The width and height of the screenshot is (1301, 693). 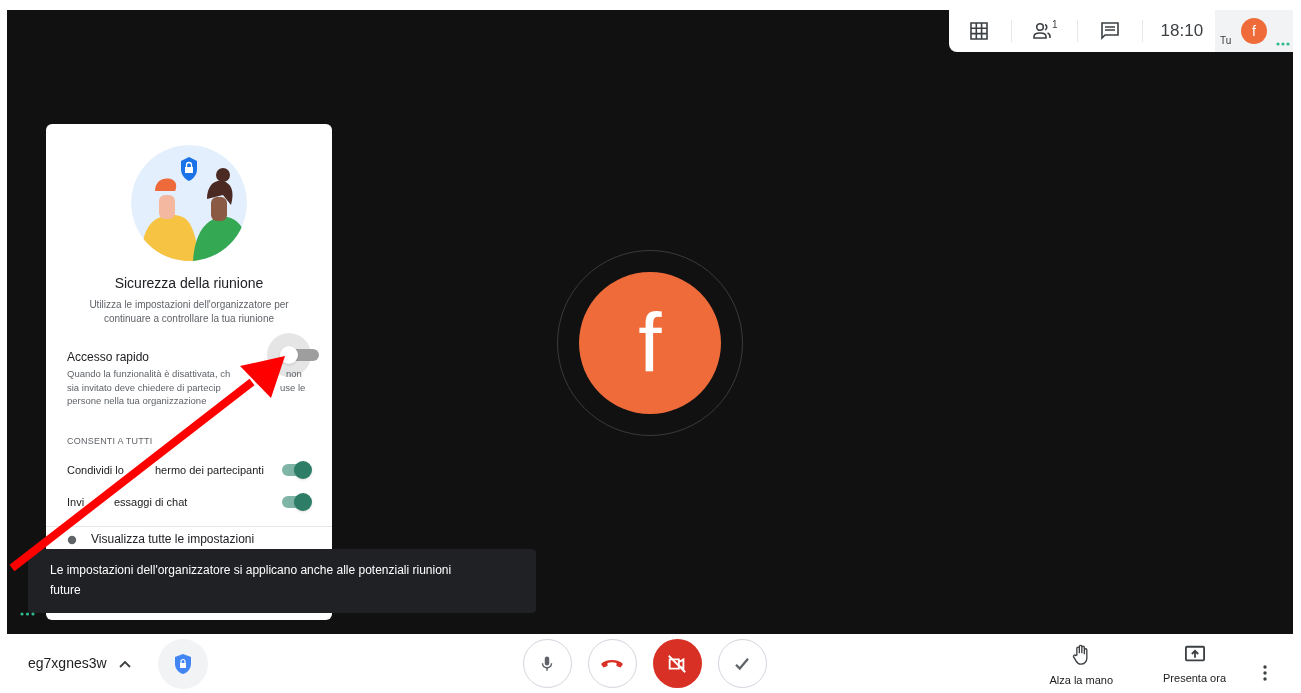 What do you see at coordinates (67, 663) in the screenshot?
I see `meeting-code: eg7xgnes3w` at bounding box center [67, 663].